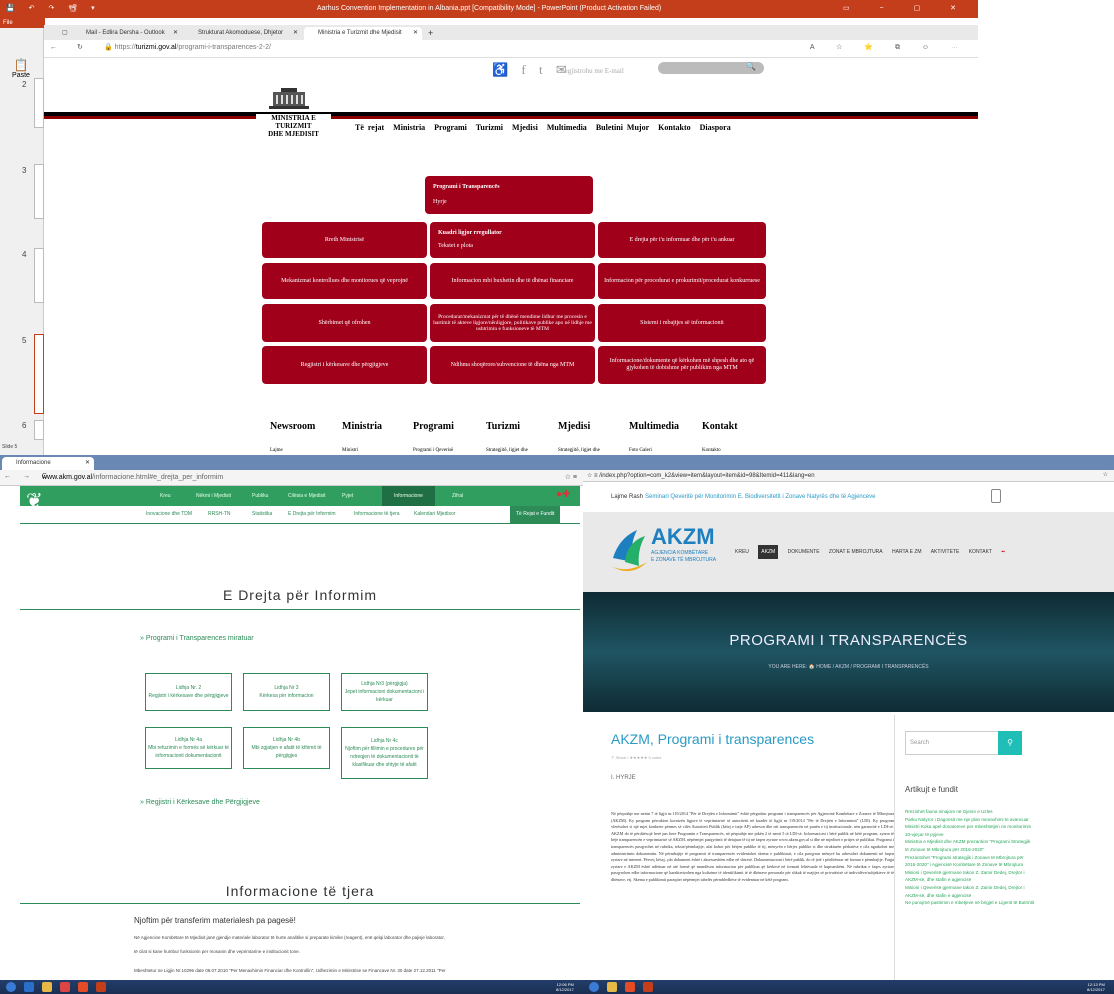 The image size is (1114, 994). I want to click on menu-item: Diaspora, so click(715, 127).